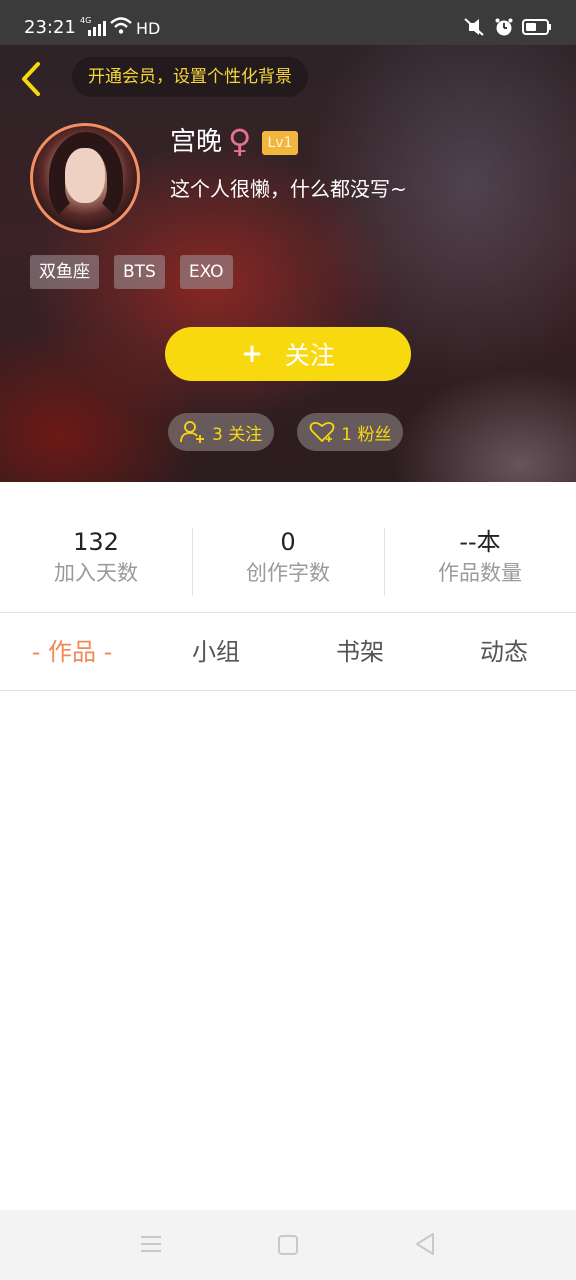  Describe the element at coordinates (196, 142) in the screenshot. I see `username: 宫晚` at that location.